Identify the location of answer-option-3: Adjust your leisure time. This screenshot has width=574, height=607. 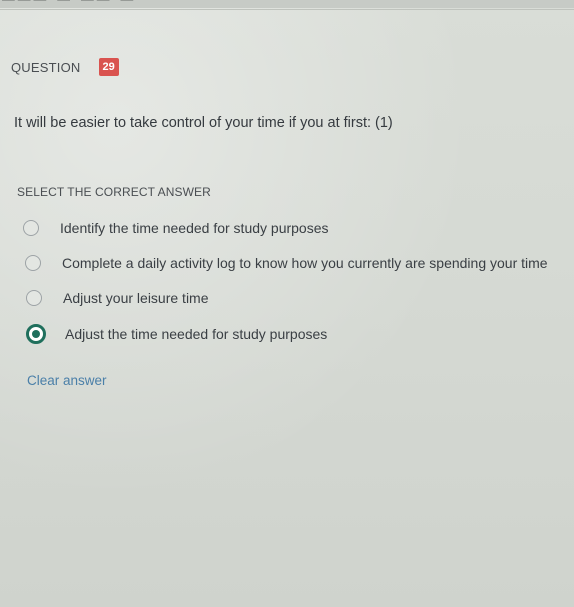
(117, 298).